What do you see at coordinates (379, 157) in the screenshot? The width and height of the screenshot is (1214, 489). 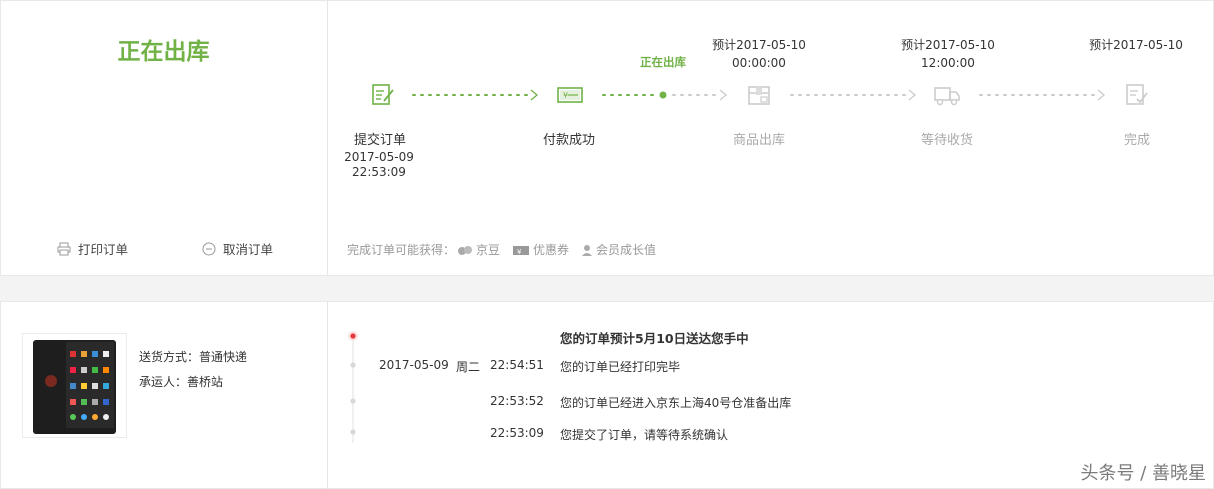 I see `step-date: 2017-05-09` at bounding box center [379, 157].